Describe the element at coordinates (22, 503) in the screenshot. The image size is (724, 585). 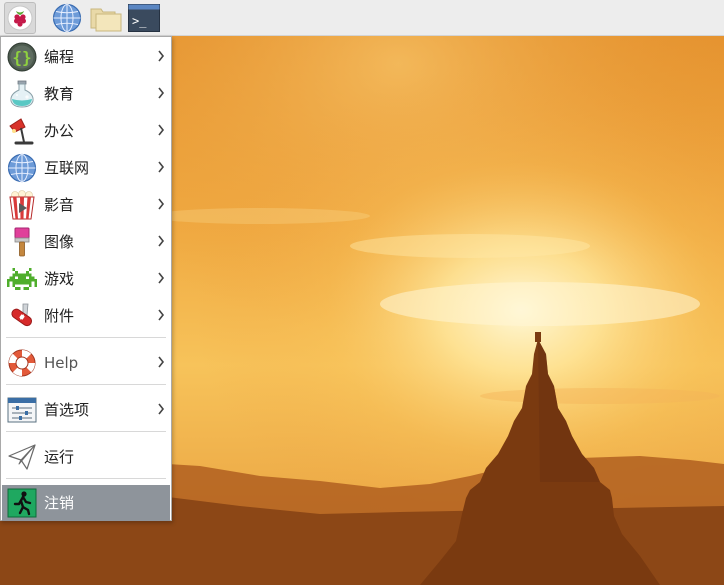
I see `exit-running-icon` at that location.